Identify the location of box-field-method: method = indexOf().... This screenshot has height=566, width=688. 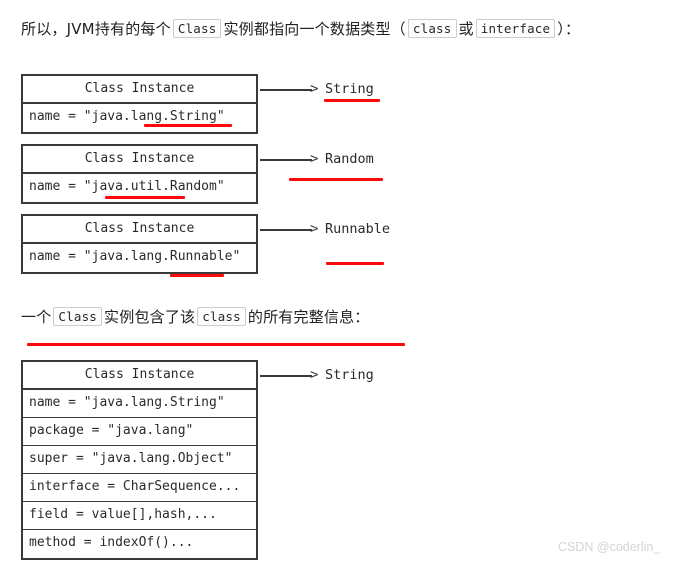
(111, 542).